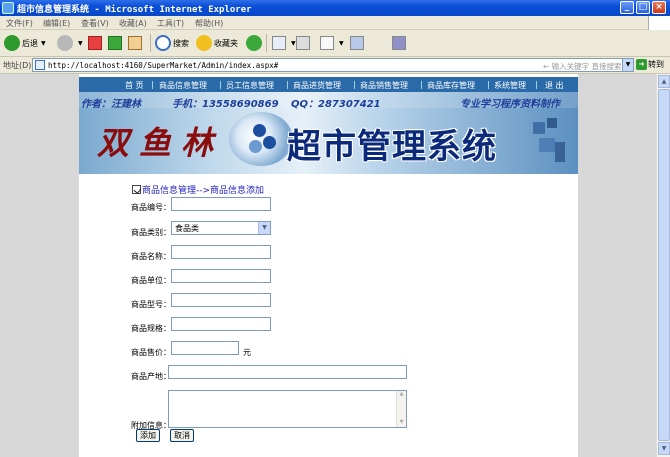 This screenshot has width=670, height=457. Describe the element at coordinates (627, 65) in the screenshot. I see `address-dropdown-chevron-icon: ▼` at that location.